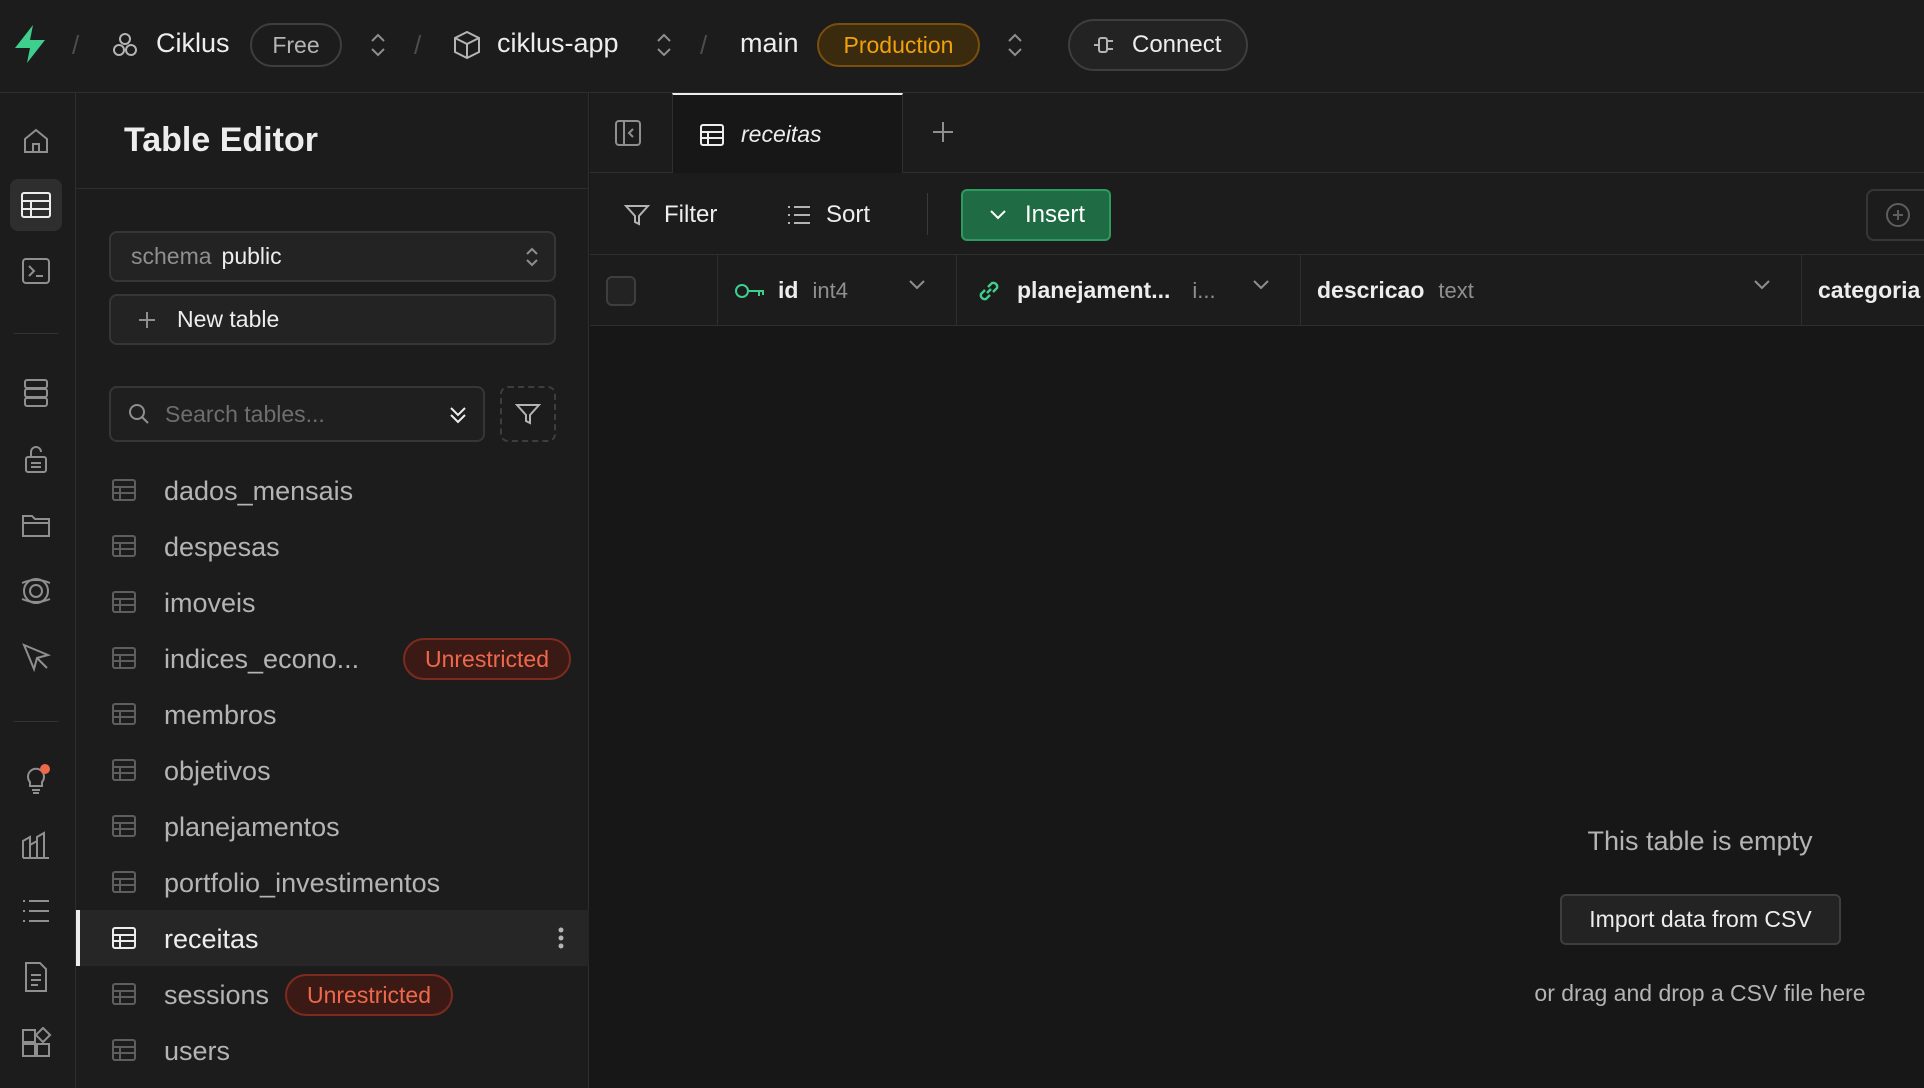 The height and width of the screenshot is (1088, 1924). Describe the element at coordinates (628, 133) in the screenshot. I see `collapse-sidebar-icon` at that location.